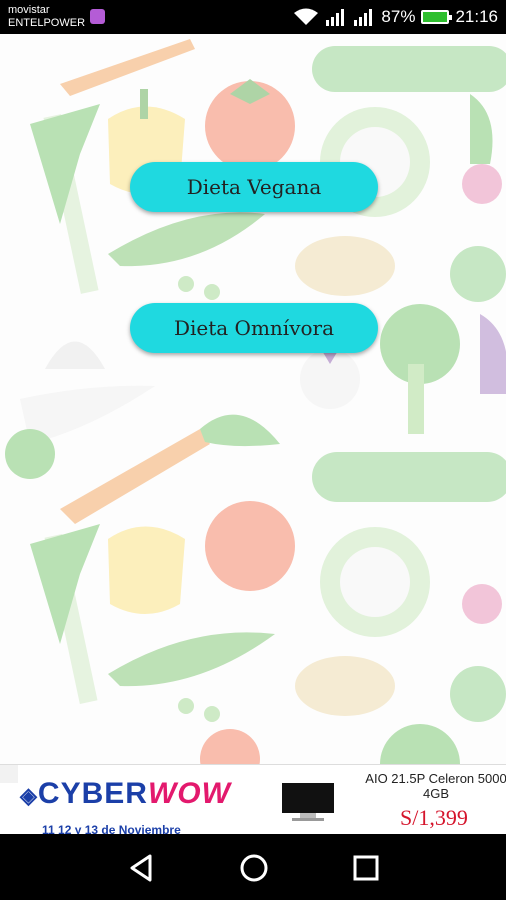  I want to click on notification-app-icon, so click(97, 16).